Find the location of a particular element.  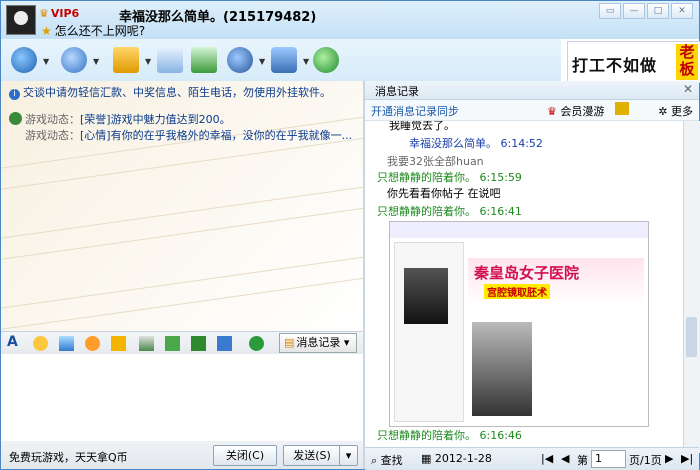

page-input: 1 is located at coordinates (608, 459).